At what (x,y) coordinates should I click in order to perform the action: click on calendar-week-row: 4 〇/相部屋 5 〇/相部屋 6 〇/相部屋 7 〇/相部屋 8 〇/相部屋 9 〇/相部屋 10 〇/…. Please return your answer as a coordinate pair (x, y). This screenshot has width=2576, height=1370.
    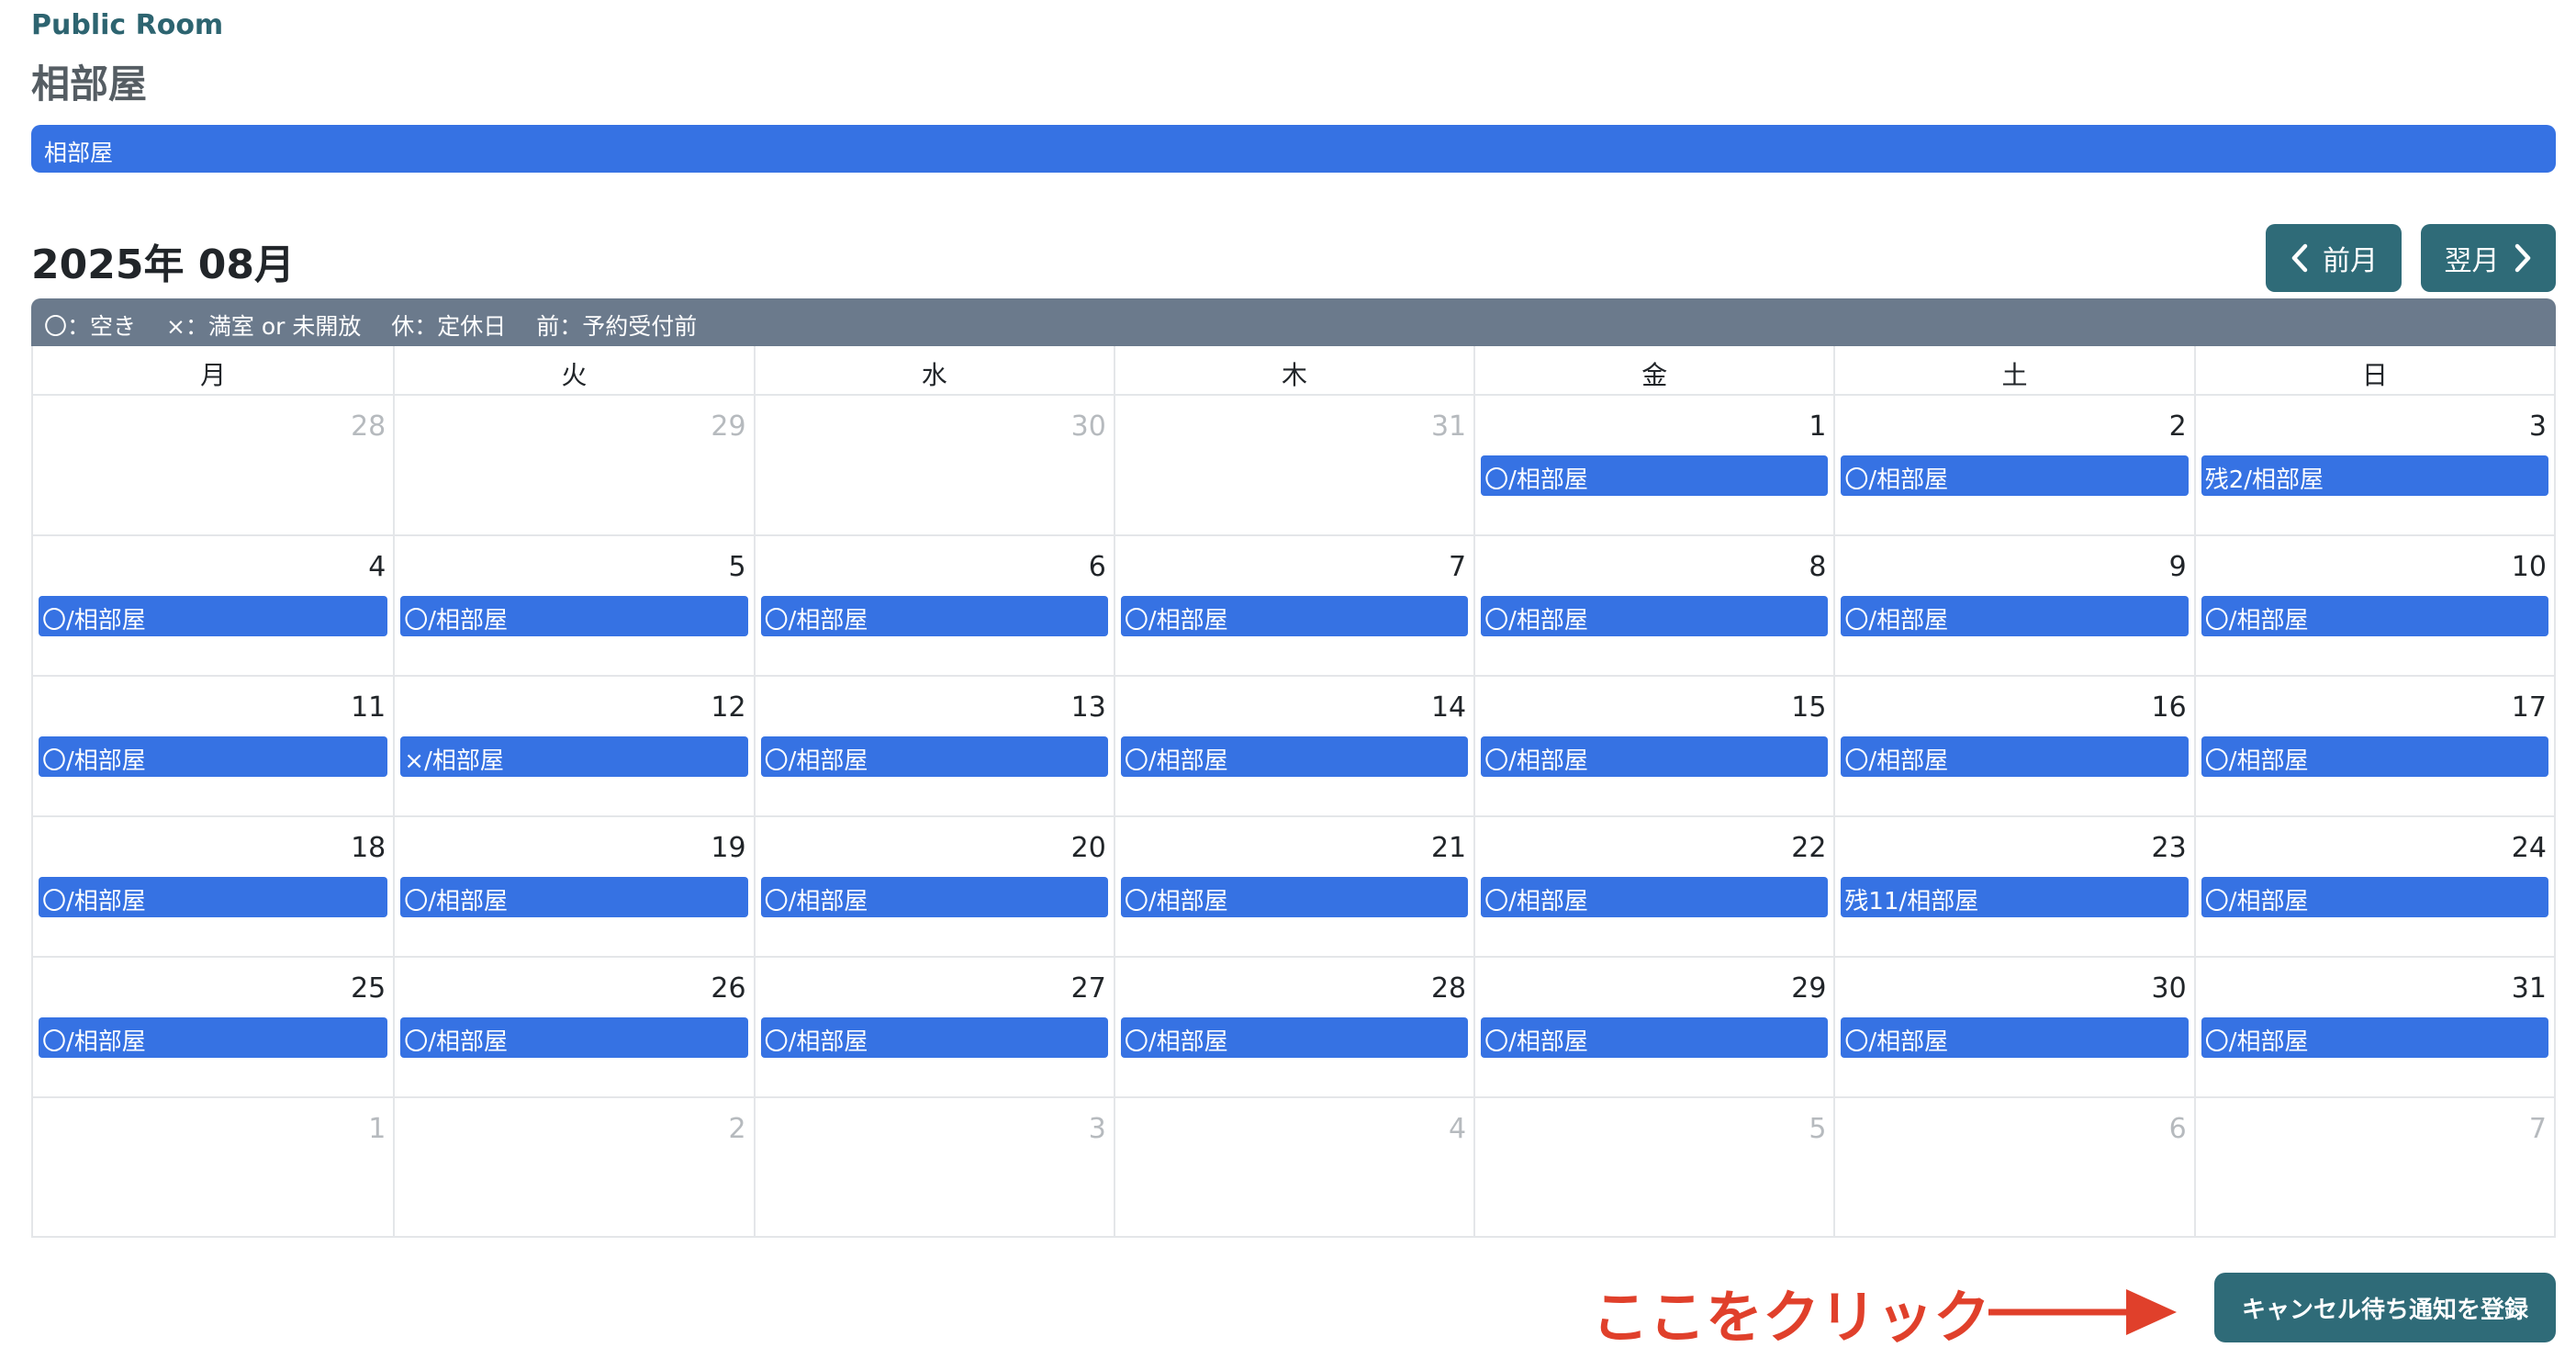
    Looking at the image, I should click on (1293, 606).